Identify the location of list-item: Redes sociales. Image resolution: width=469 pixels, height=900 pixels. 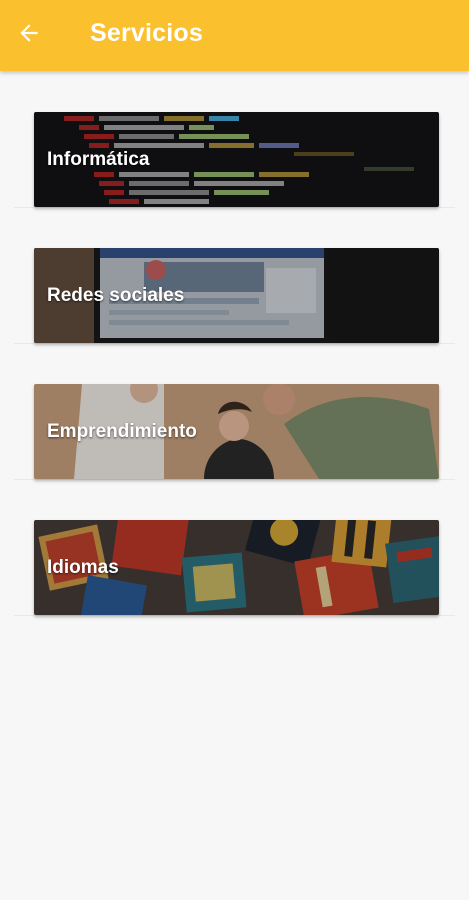
(234, 275).